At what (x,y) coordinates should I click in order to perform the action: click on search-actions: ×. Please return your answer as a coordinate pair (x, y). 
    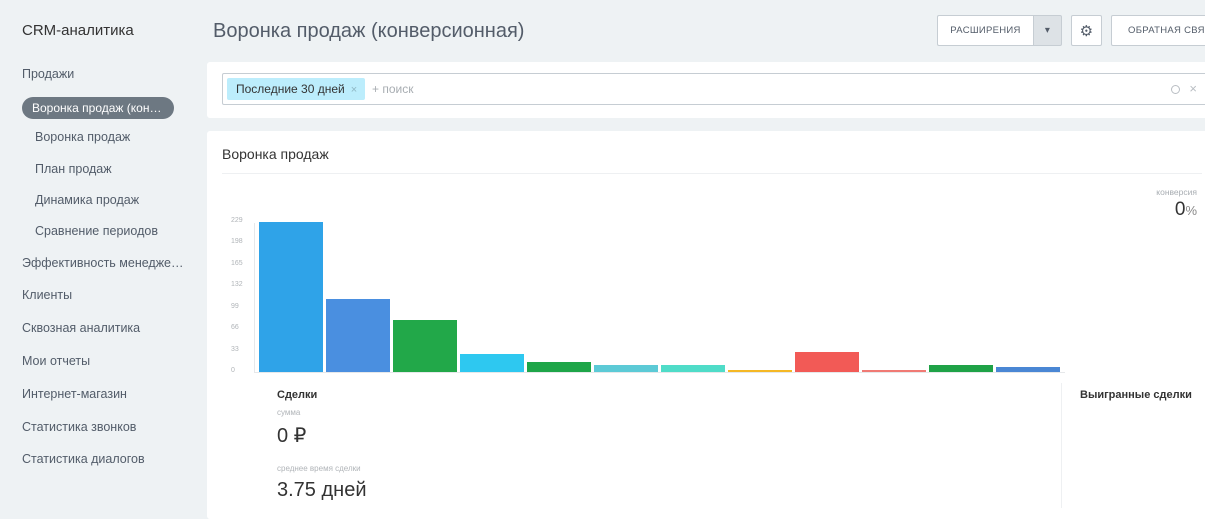
    Looking at the image, I should click on (1183, 88).